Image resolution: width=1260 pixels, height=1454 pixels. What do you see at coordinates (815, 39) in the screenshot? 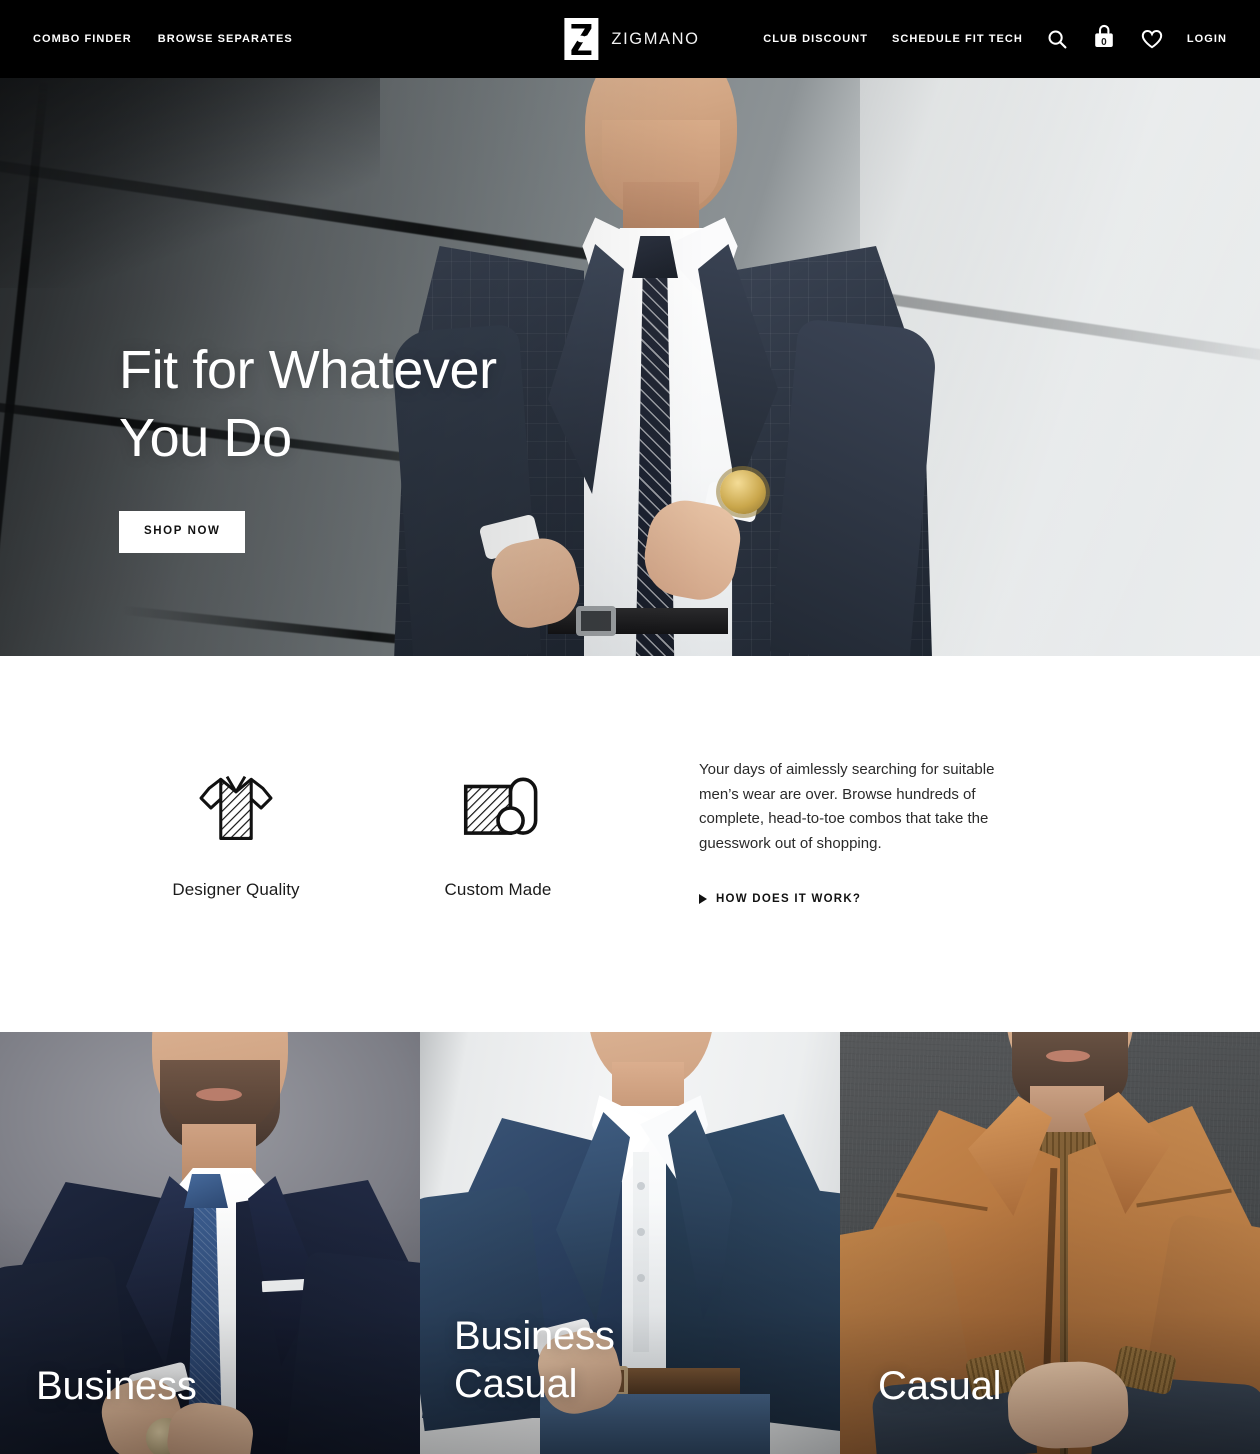
I see `nav-club-discount: CLUB DISCOUNT` at bounding box center [815, 39].